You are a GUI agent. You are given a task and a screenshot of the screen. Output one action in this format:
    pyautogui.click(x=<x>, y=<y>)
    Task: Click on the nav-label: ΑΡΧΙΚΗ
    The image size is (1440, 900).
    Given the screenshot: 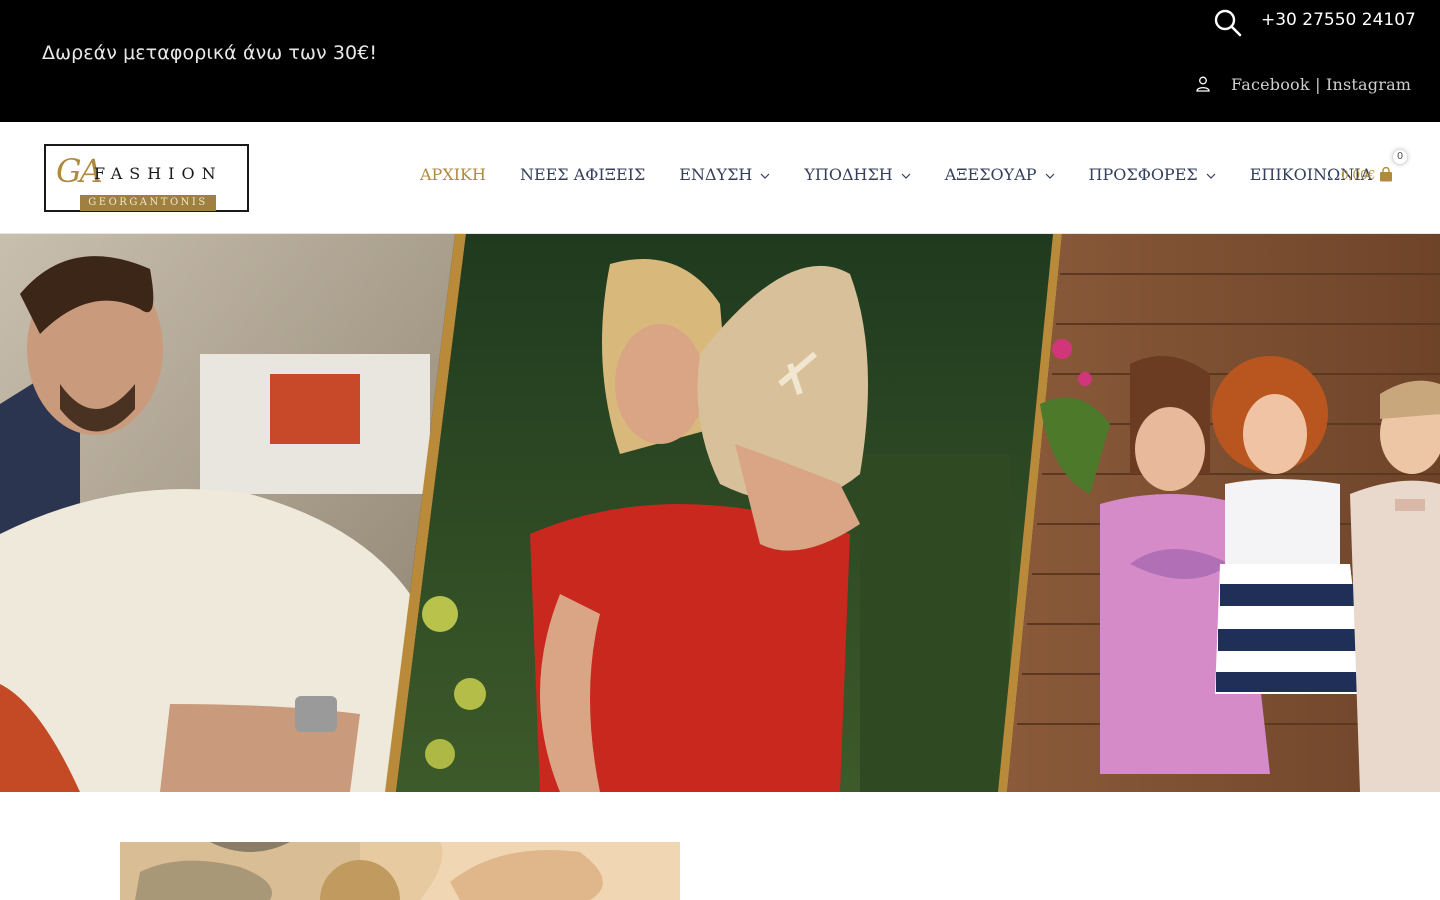 What is the action you would take?
    pyautogui.click(x=453, y=174)
    